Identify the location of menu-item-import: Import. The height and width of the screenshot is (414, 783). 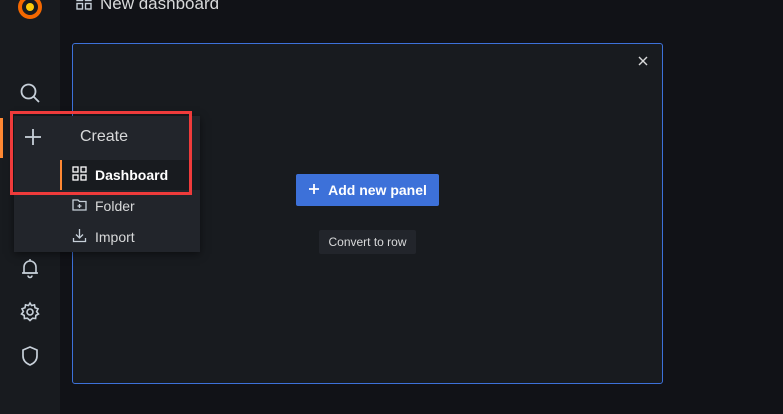
(130, 237).